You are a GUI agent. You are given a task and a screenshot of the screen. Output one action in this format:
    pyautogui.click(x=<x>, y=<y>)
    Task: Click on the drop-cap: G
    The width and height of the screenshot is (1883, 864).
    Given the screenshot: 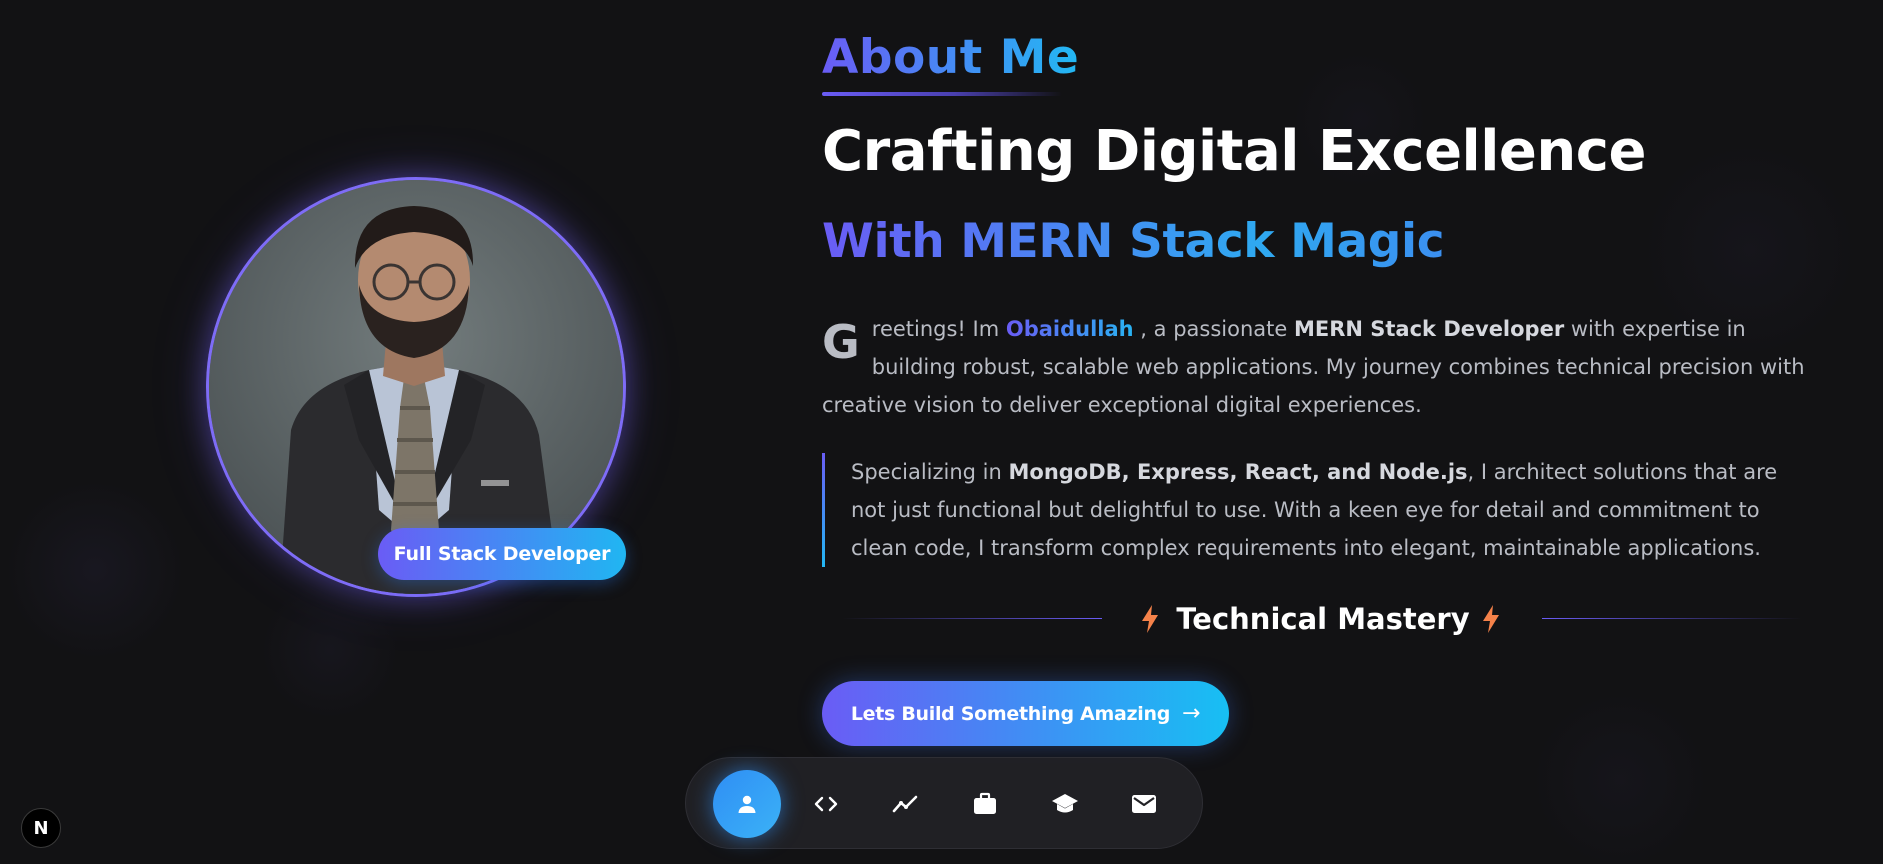 What is the action you would take?
    pyautogui.click(x=841, y=342)
    